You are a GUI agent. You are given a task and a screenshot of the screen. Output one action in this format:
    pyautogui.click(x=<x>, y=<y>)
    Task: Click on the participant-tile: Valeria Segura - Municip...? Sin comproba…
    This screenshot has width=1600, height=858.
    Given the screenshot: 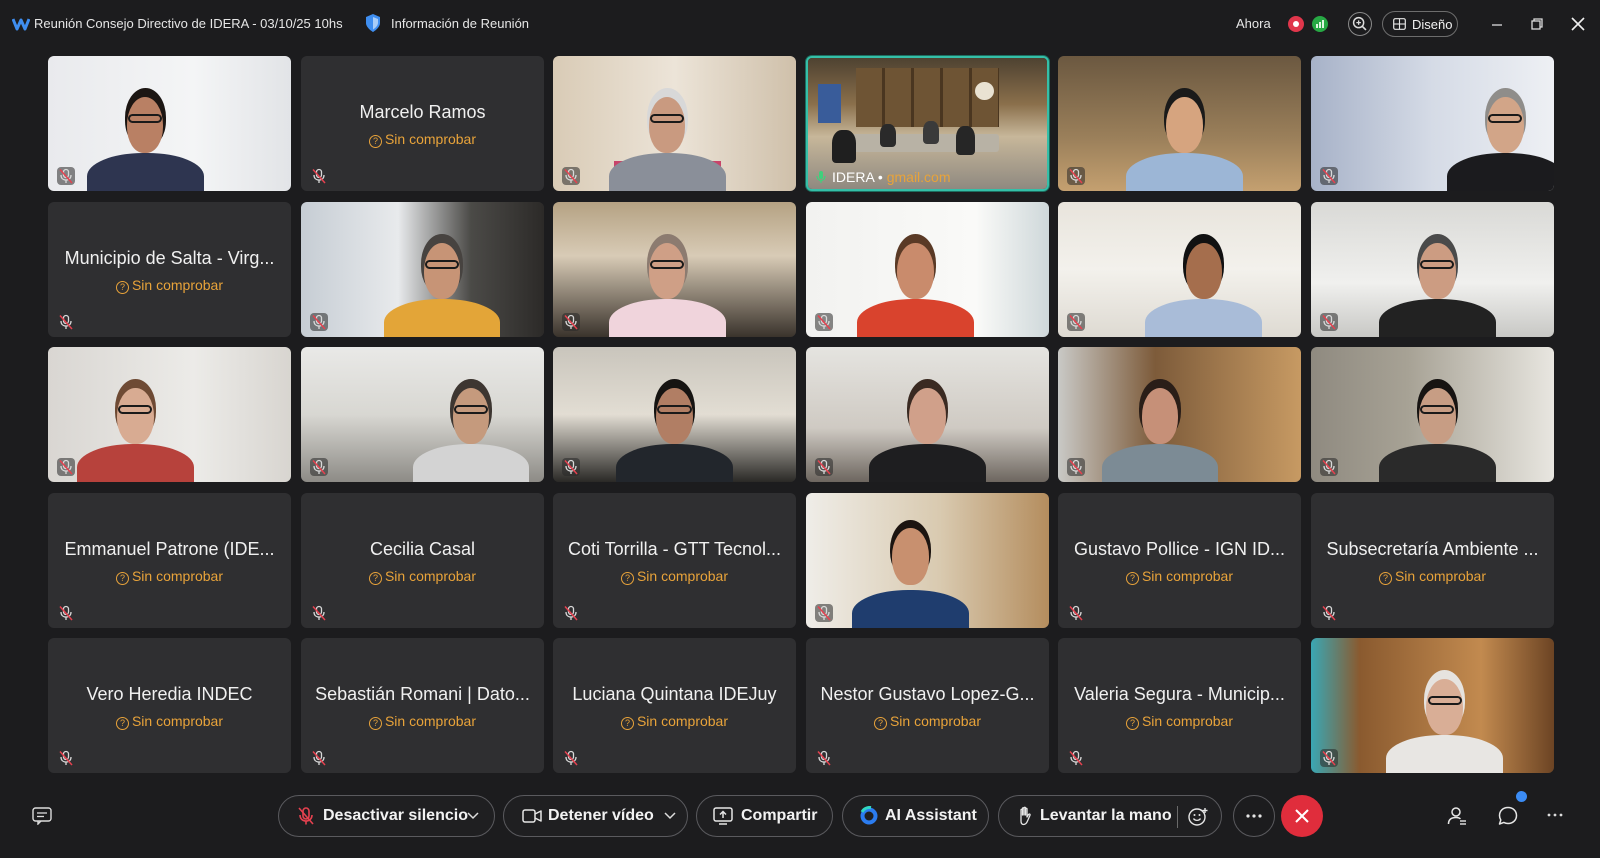 What is the action you would take?
    pyautogui.click(x=1179, y=705)
    